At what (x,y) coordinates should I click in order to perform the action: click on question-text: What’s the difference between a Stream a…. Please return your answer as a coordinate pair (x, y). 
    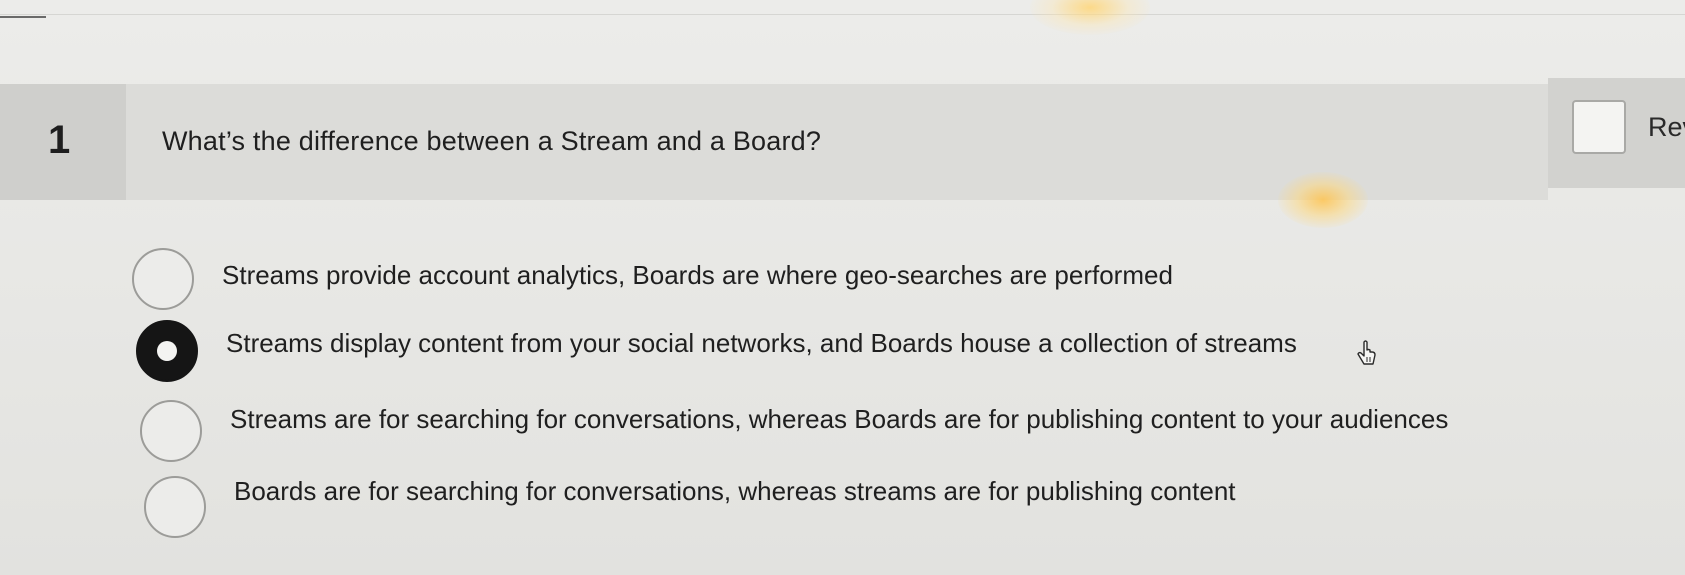
    Looking at the image, I should click on (492, 141).